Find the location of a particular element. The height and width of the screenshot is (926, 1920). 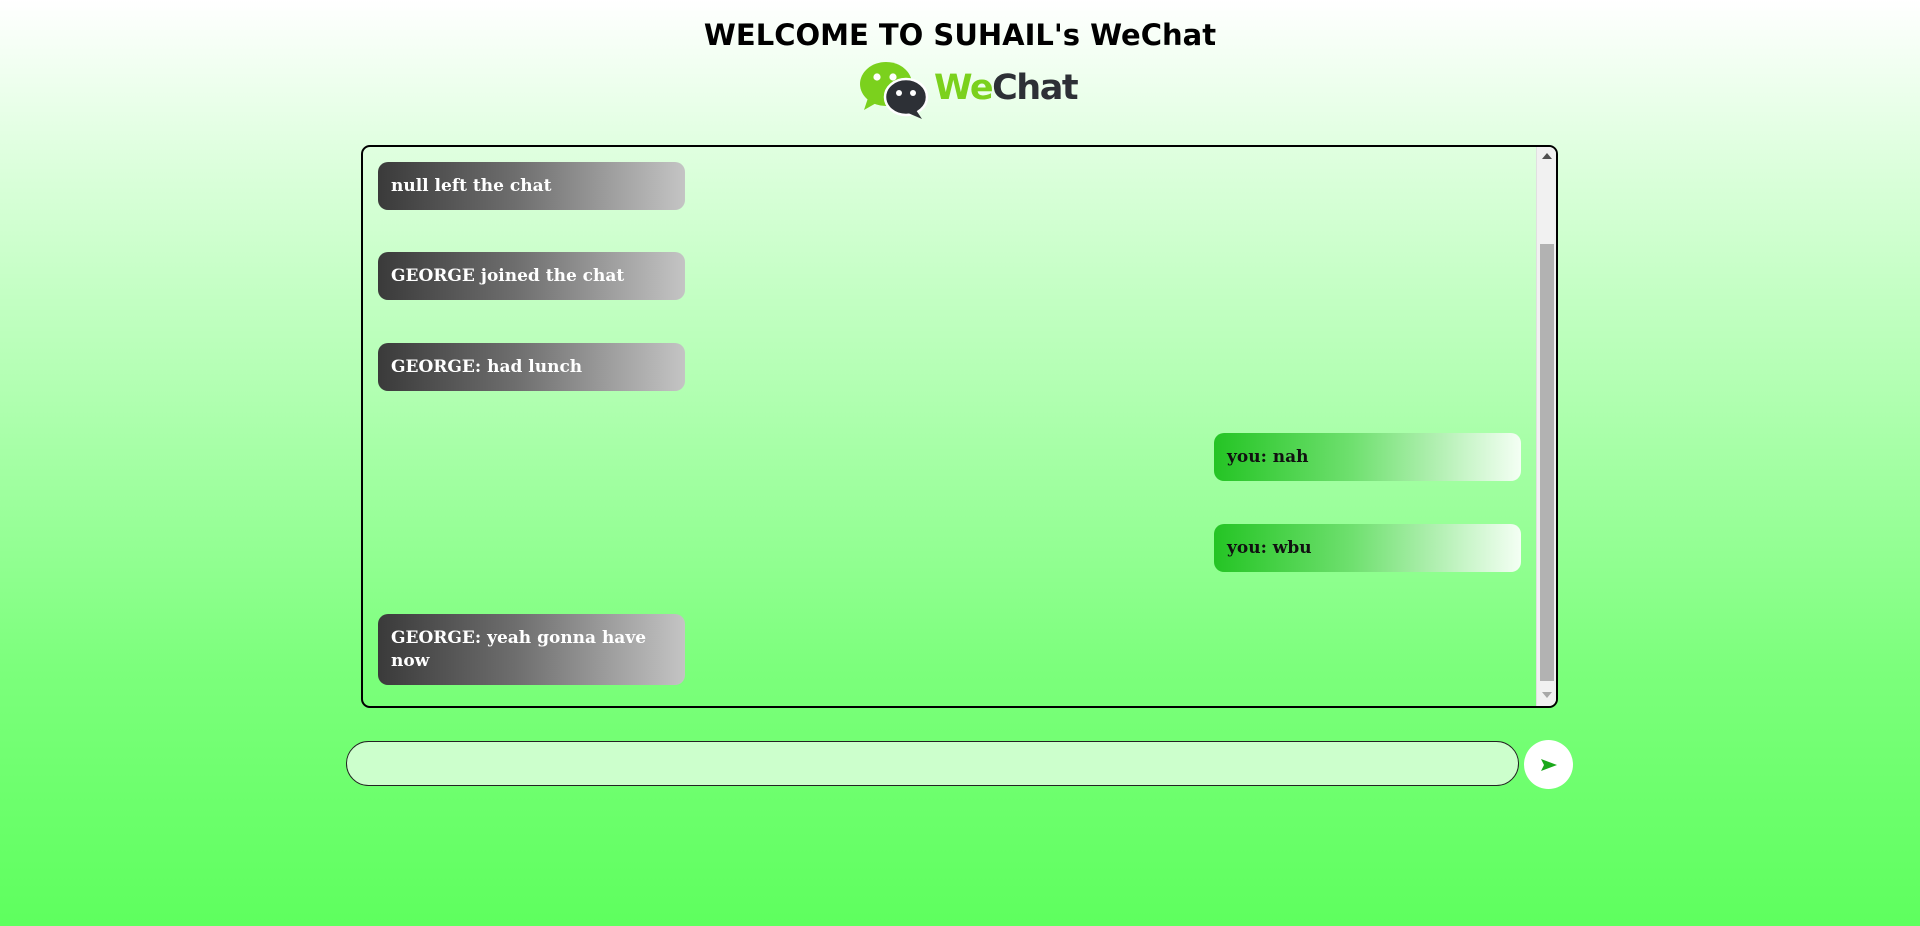

message-bubble-sent: you: wbu is located at coordinates (1367, 548).